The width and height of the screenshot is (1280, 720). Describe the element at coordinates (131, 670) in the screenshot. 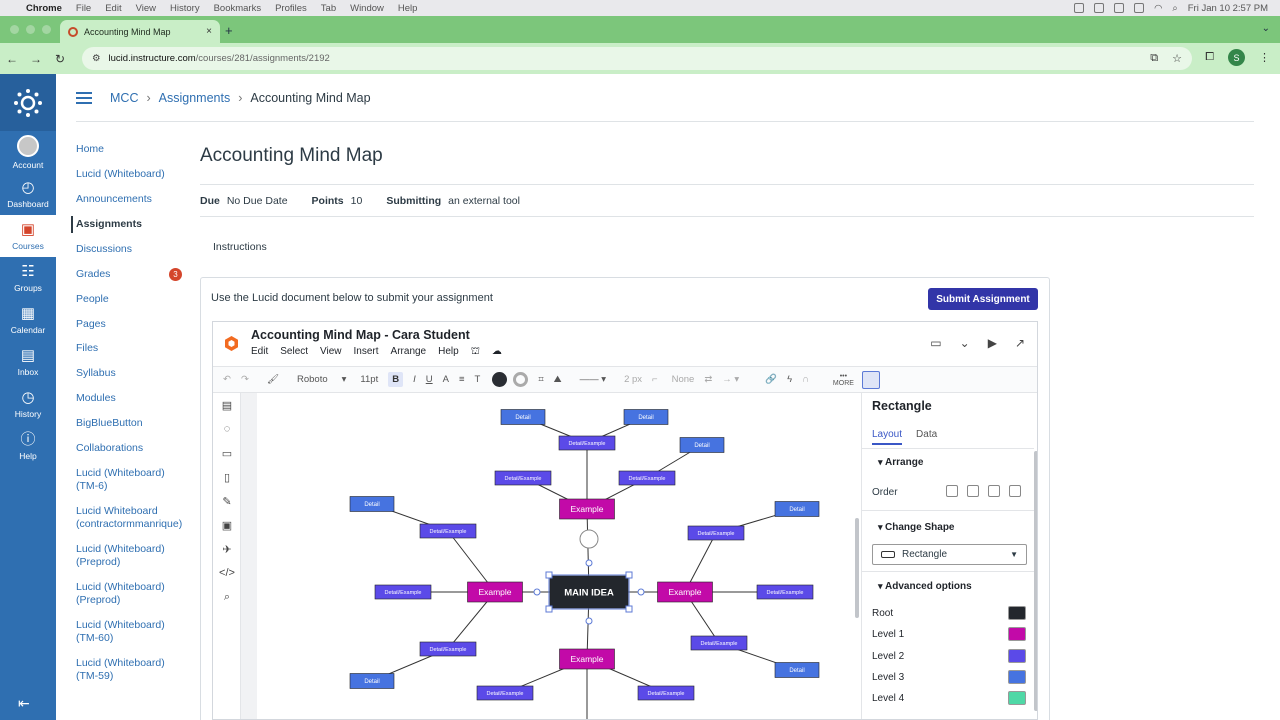

I see `course-nav-lucid-tm59: Lucid (Whiteboard) (TM-59)` at that location.